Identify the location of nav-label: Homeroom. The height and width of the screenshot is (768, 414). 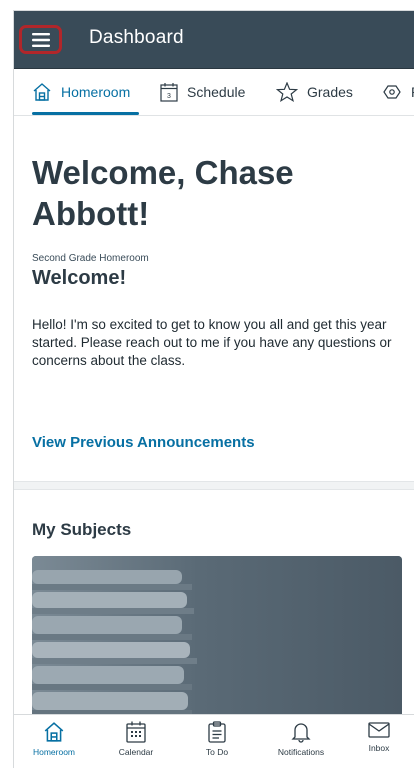
(54, 752).